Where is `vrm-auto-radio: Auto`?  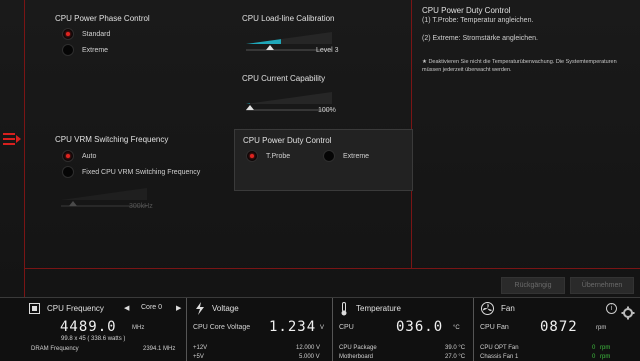
vrm-auto-radio: Auto is located at coordinates (79, 156).